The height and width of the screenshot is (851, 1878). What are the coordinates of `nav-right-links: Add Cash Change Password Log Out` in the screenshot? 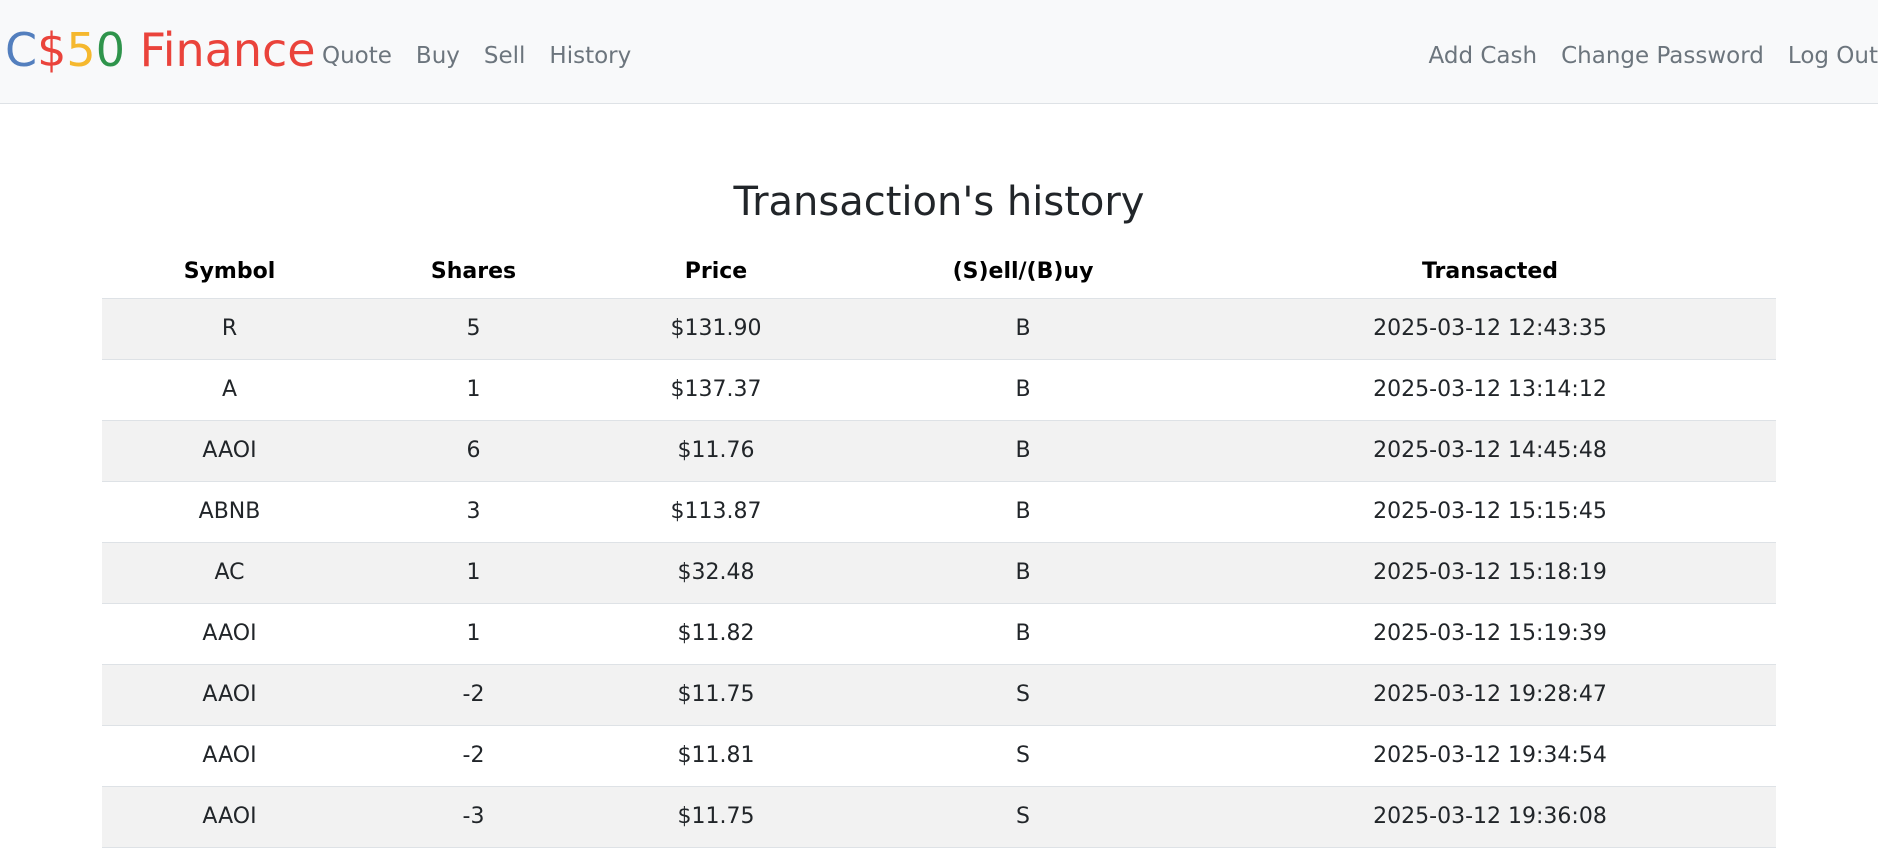 It's located at (1647, 56).